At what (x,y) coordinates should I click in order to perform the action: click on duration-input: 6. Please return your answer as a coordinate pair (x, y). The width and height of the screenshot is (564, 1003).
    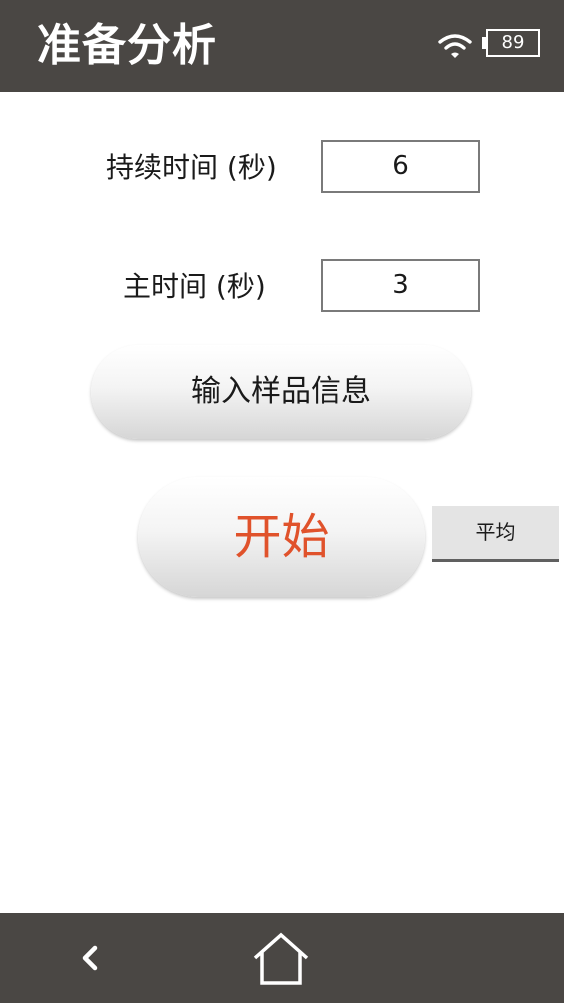
    Looking at the image, I should click on (400, 166).